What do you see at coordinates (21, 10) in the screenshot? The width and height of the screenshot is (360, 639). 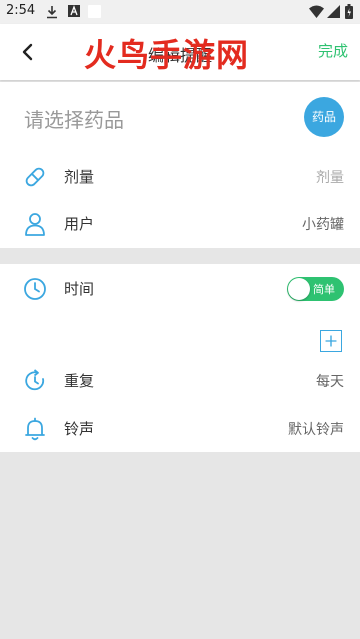 I see `status-time: 2:54` at bounding box center [21, 10].